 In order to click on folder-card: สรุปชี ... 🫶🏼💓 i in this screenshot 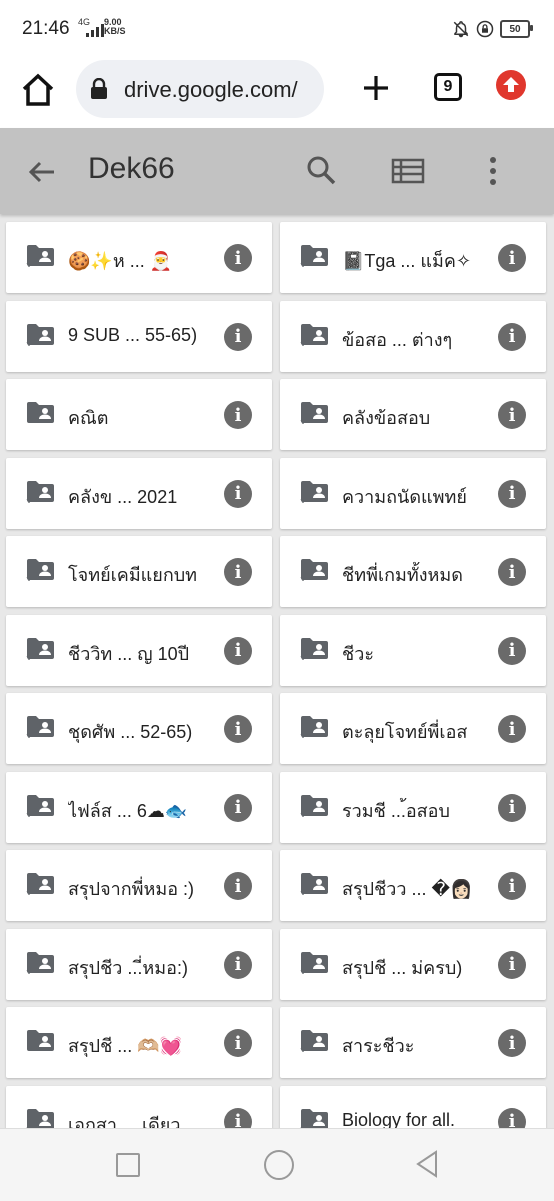, I will do `click(139, 1042)`.